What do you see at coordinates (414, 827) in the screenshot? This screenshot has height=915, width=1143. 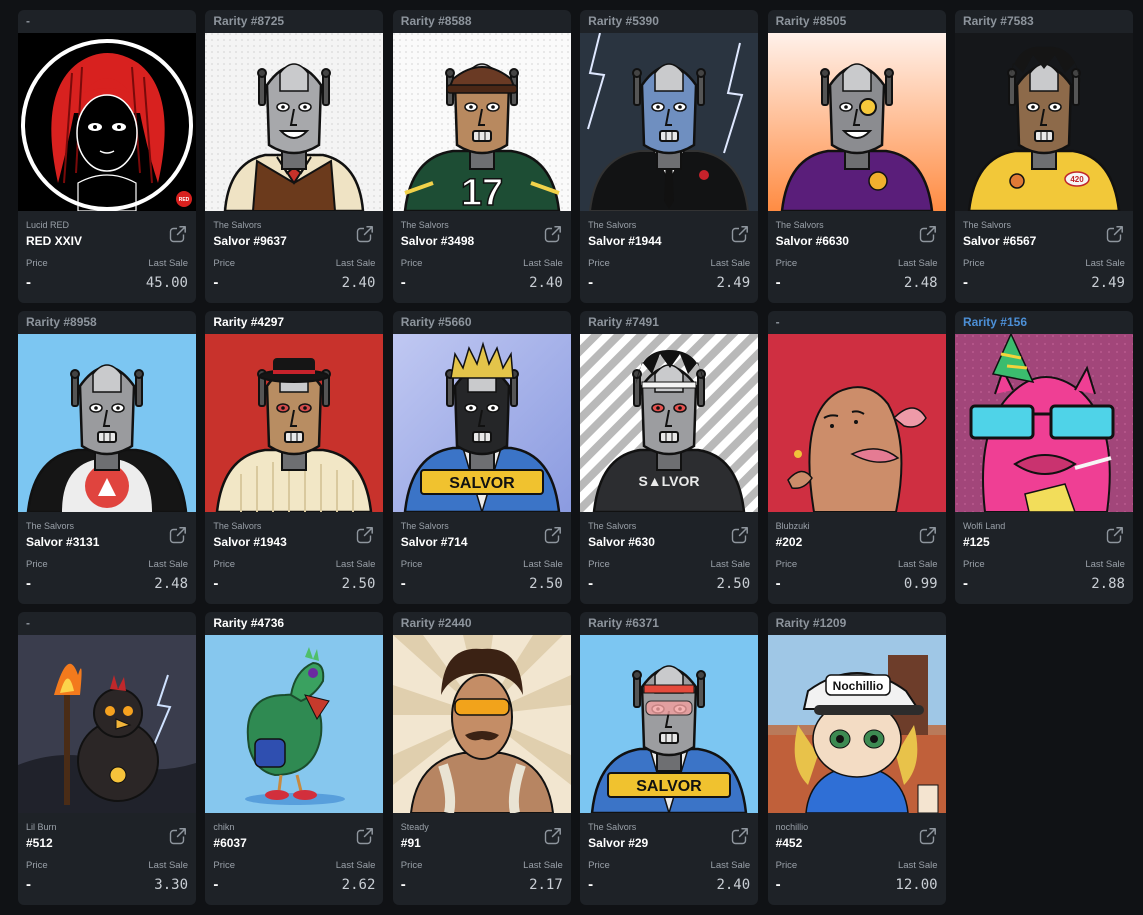 I see `collection-name: Steady` at bounding box center [414, 827].